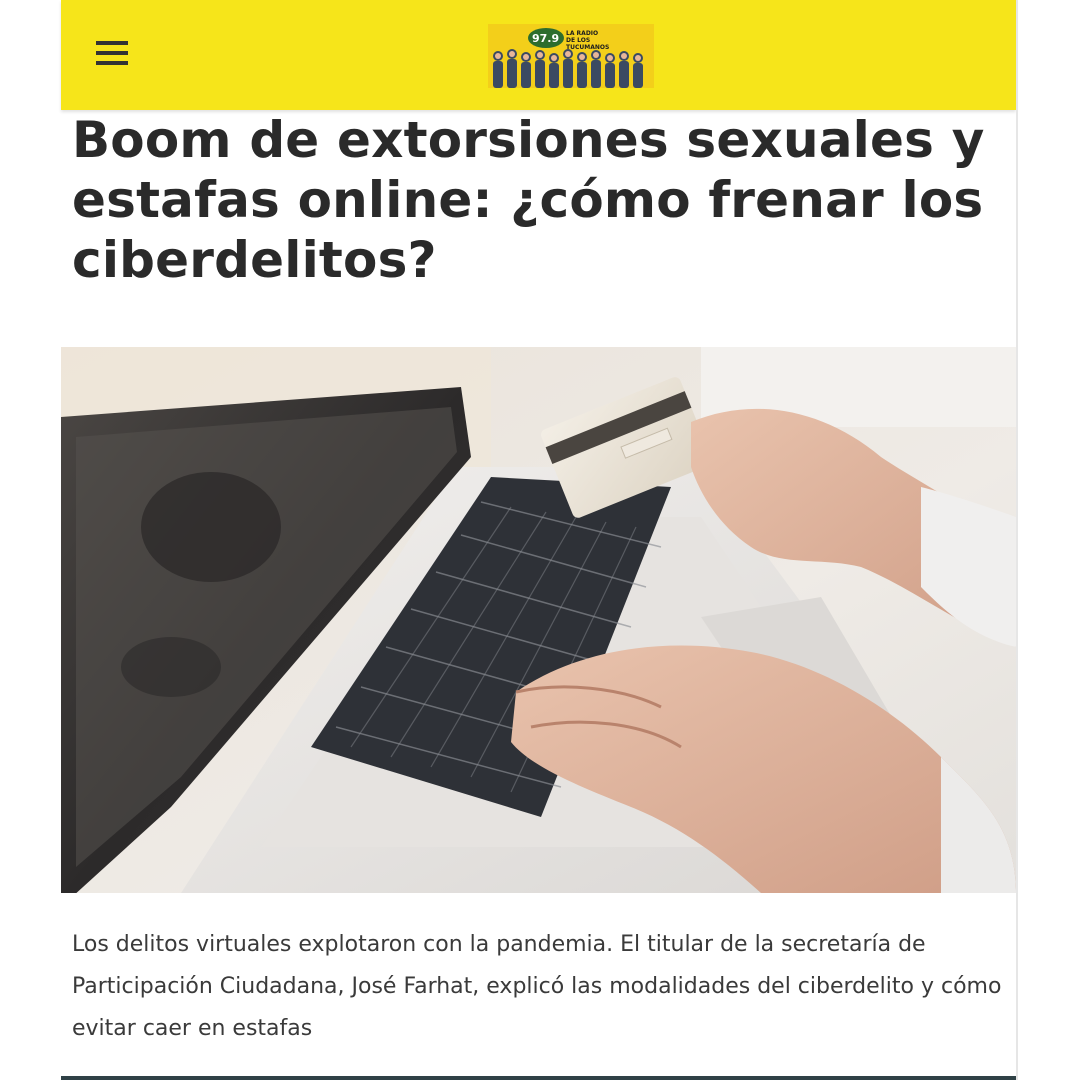  What do you see at coordinates (545, 38) in the screenshot?
I see `svg-text: 97.9` at bounding box center [545, 38].